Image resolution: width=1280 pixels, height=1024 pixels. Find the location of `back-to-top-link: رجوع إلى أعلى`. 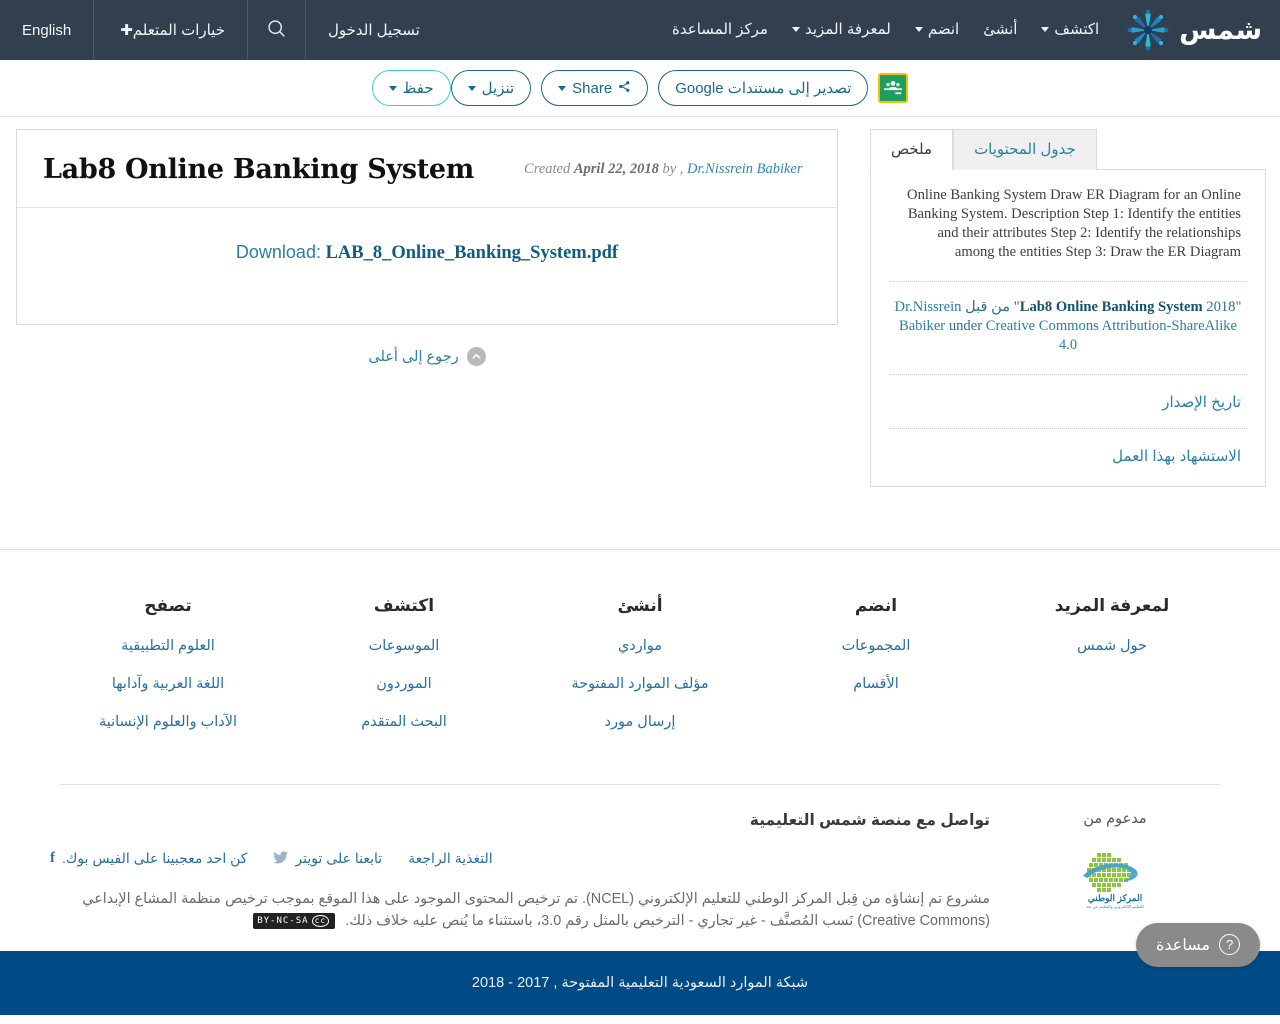

back-to-top-link: رجوع إلى أعلى is located at coordinates (427, 356).